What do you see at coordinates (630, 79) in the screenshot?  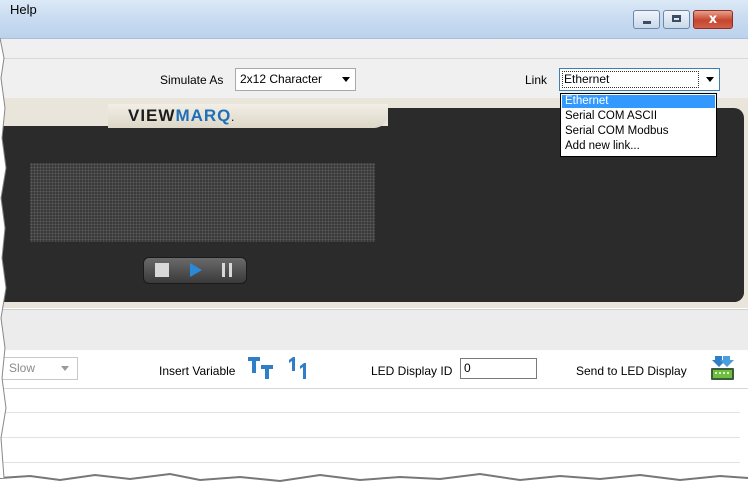 I see `focus-rect` at bounding box center [630, 79].